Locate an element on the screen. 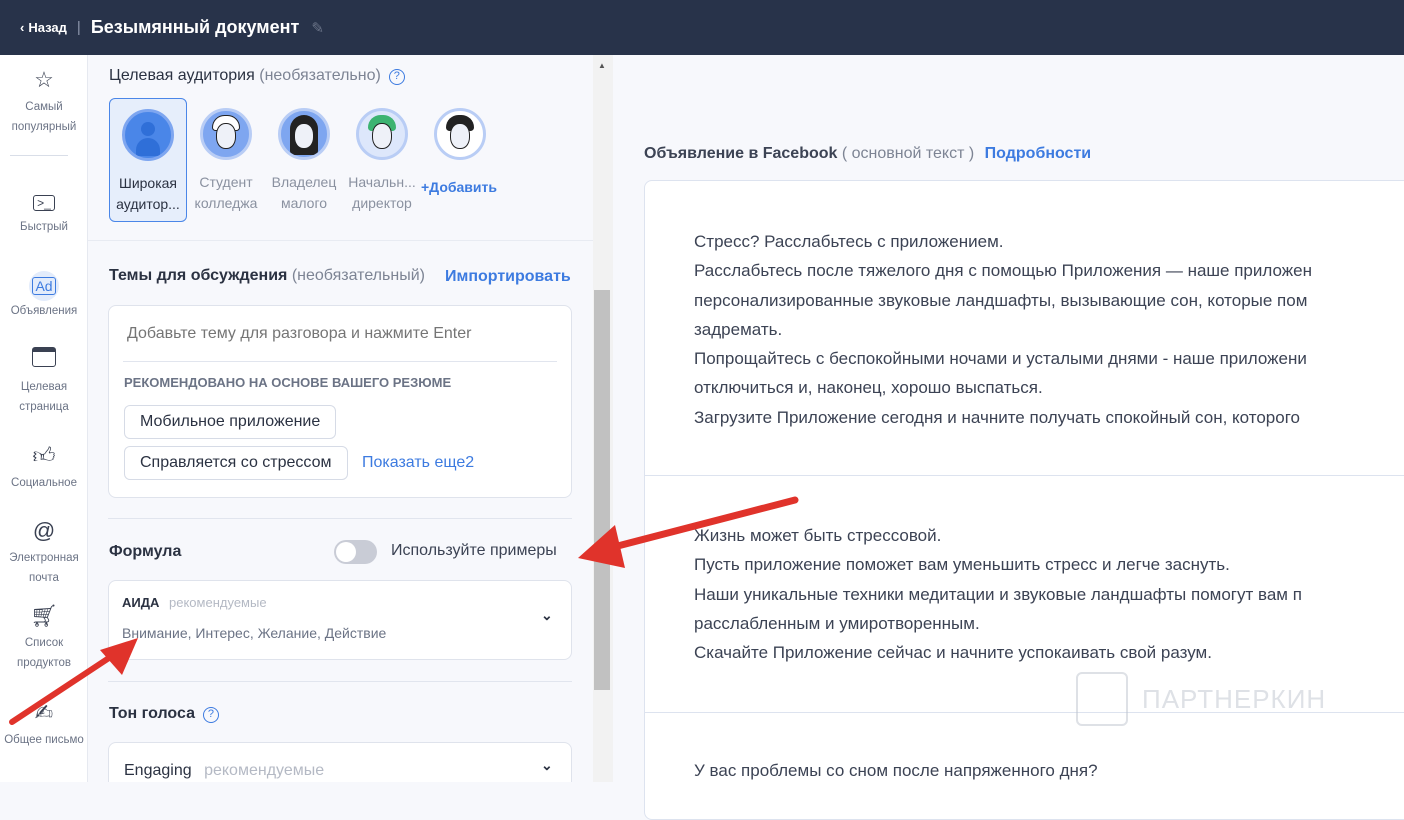  tone-label: Тон голоса? is located at coordinates (164, 714).